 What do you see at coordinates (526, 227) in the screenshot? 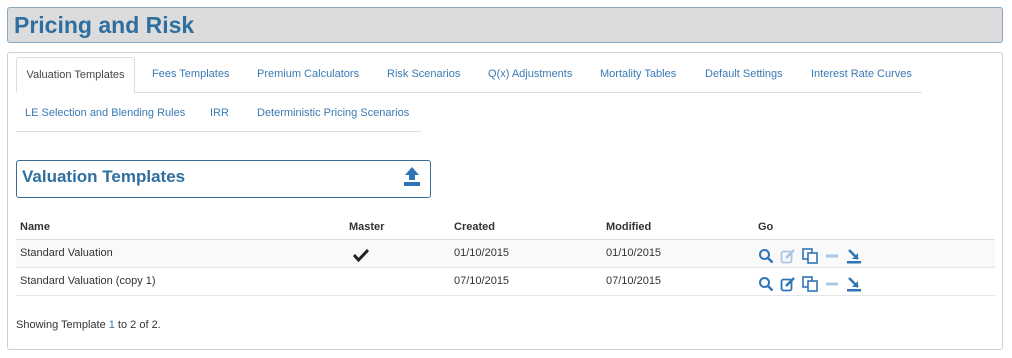
I see `column-header-created: Created` at bounding box center [526, 227].